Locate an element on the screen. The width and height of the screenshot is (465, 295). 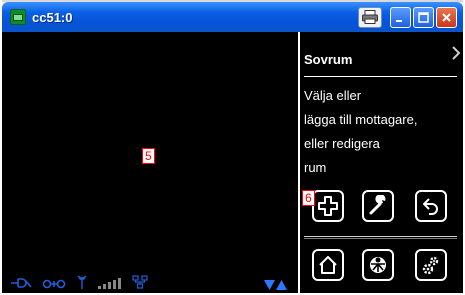
antenna-icon is located at coordinates (82, 282).